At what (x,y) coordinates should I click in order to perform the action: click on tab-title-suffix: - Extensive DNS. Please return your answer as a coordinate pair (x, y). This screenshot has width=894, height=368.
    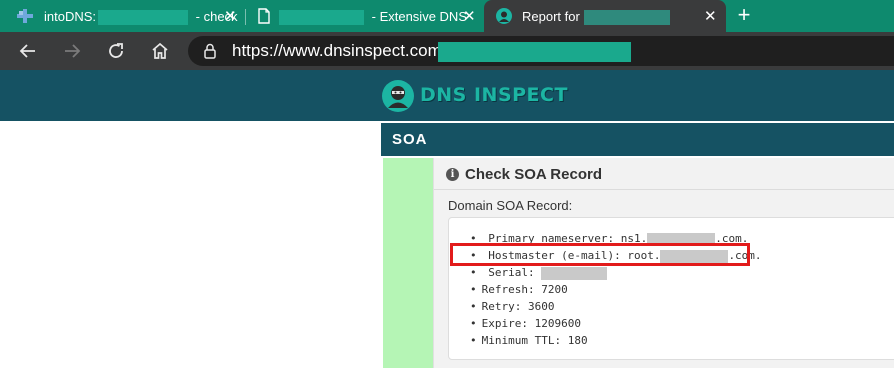
    Looking at the image, I should click on (419, 16).